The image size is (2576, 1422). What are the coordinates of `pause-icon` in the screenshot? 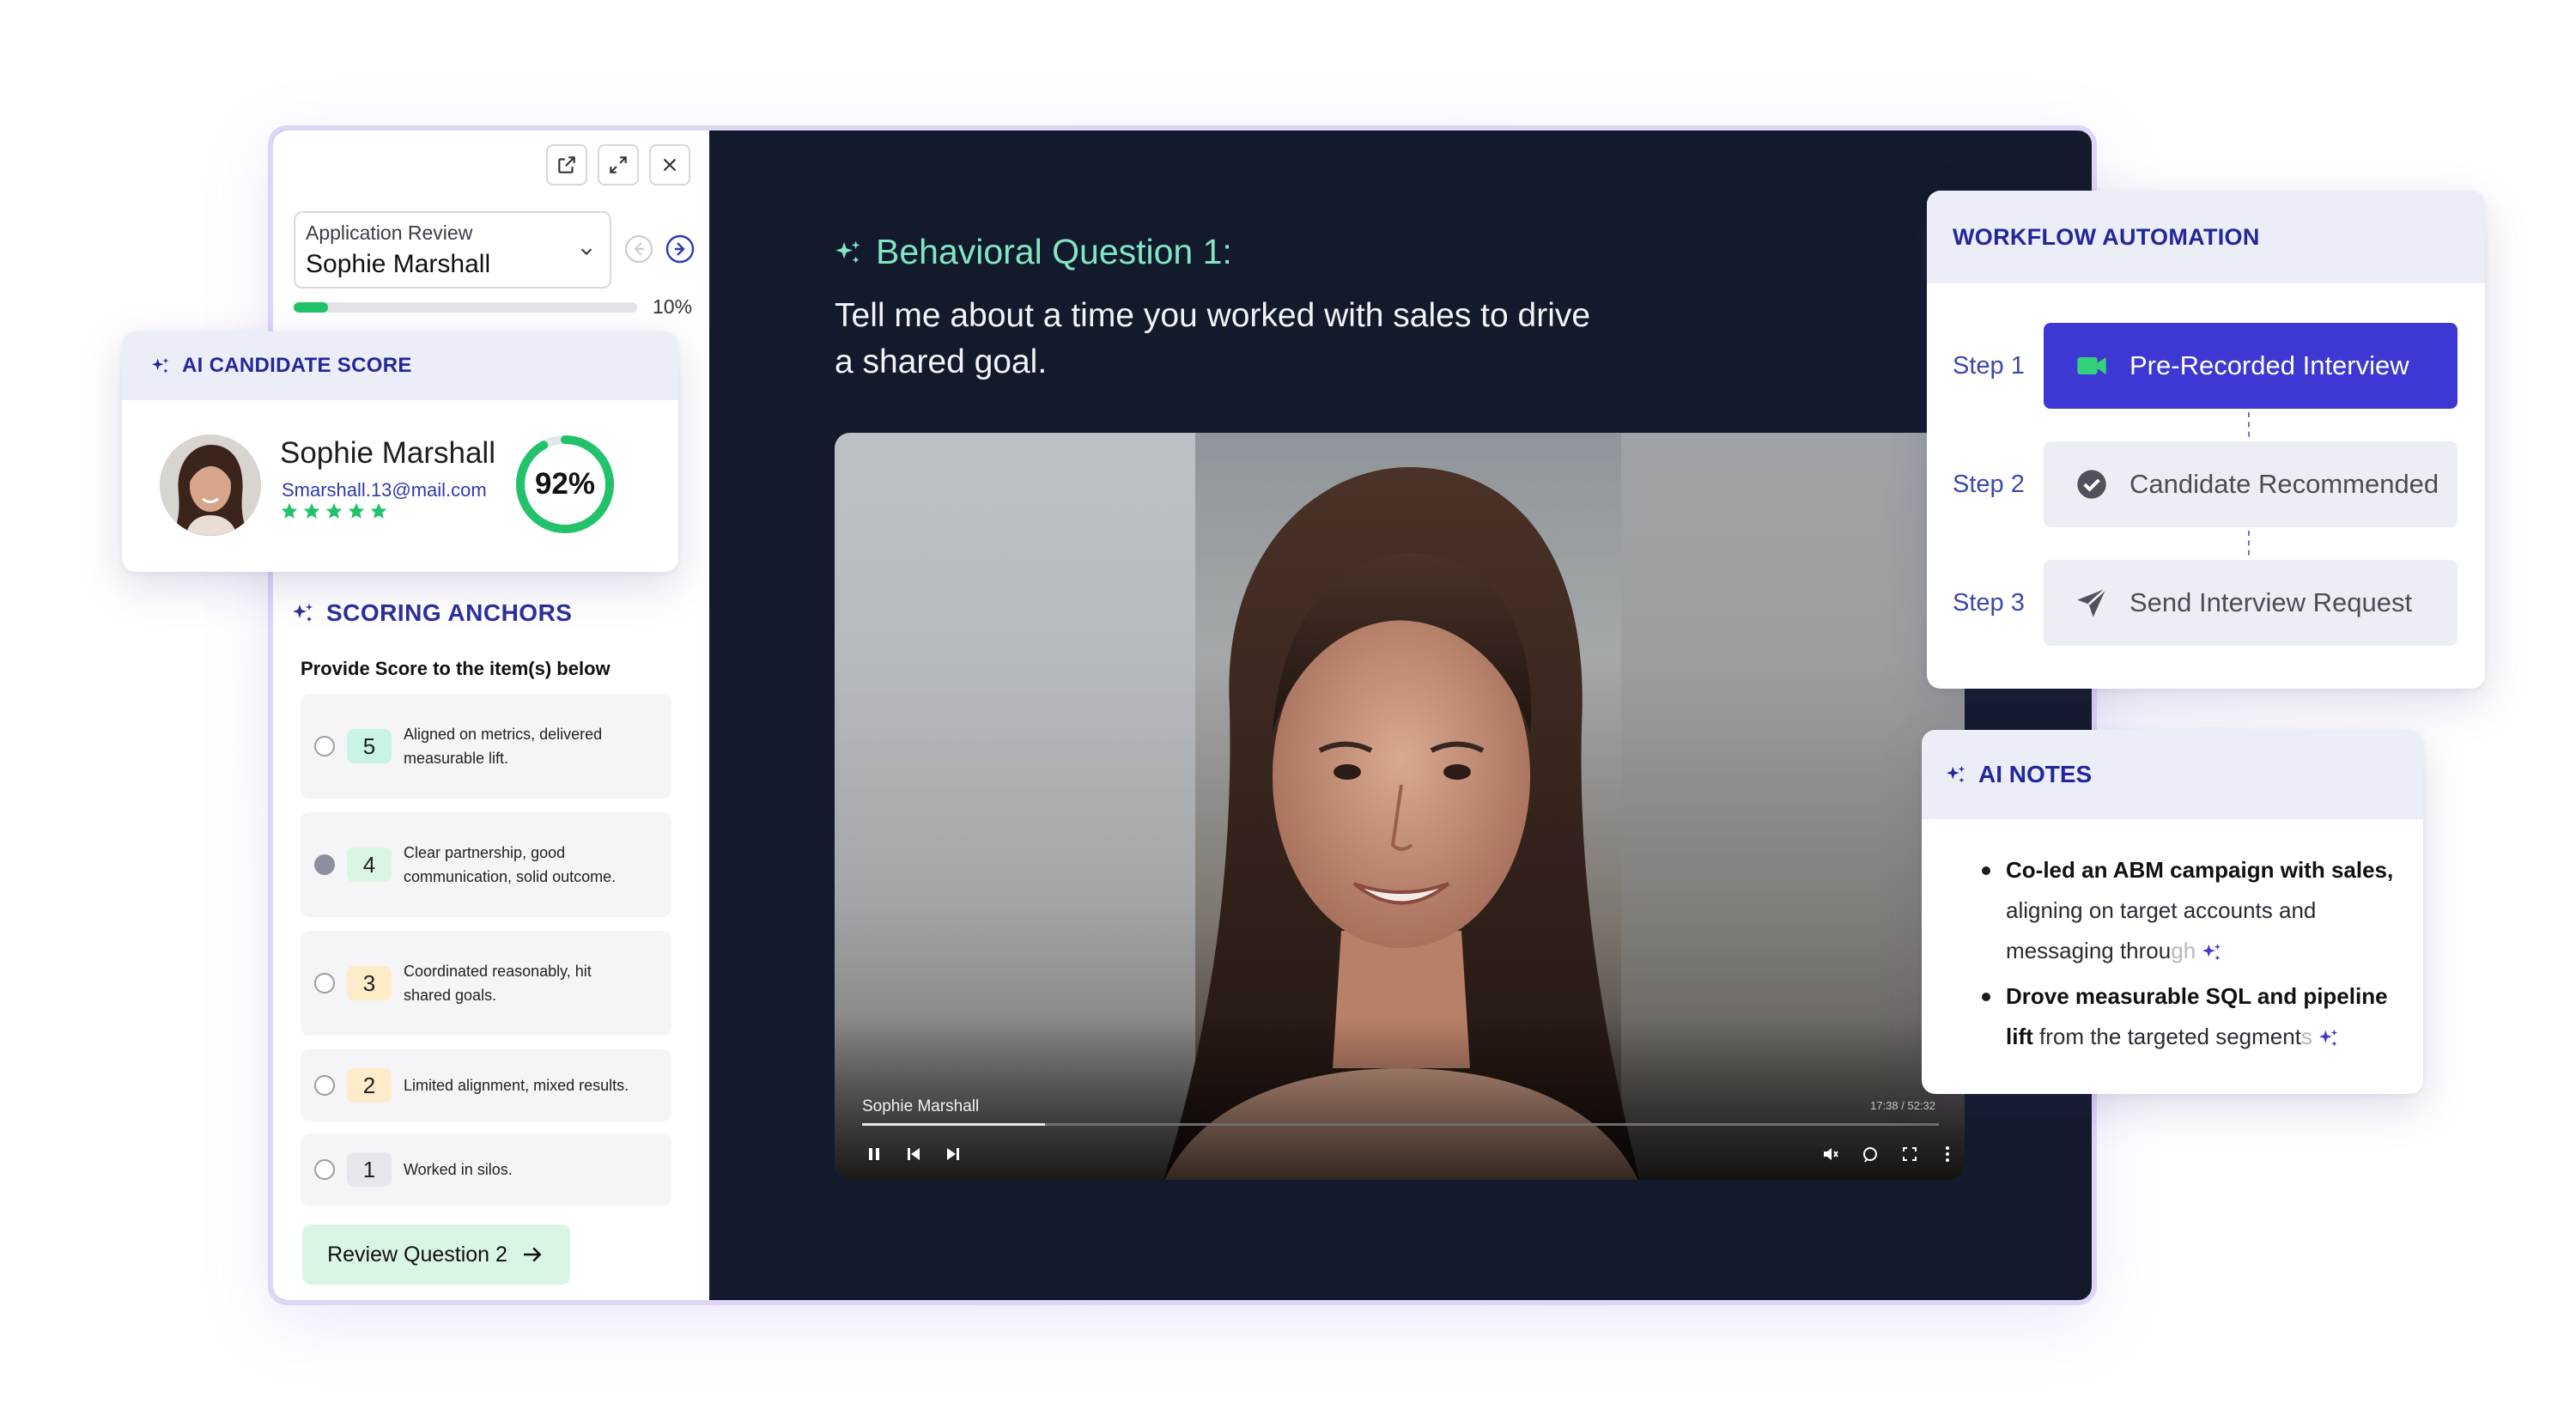 It's located at (874, 1154).